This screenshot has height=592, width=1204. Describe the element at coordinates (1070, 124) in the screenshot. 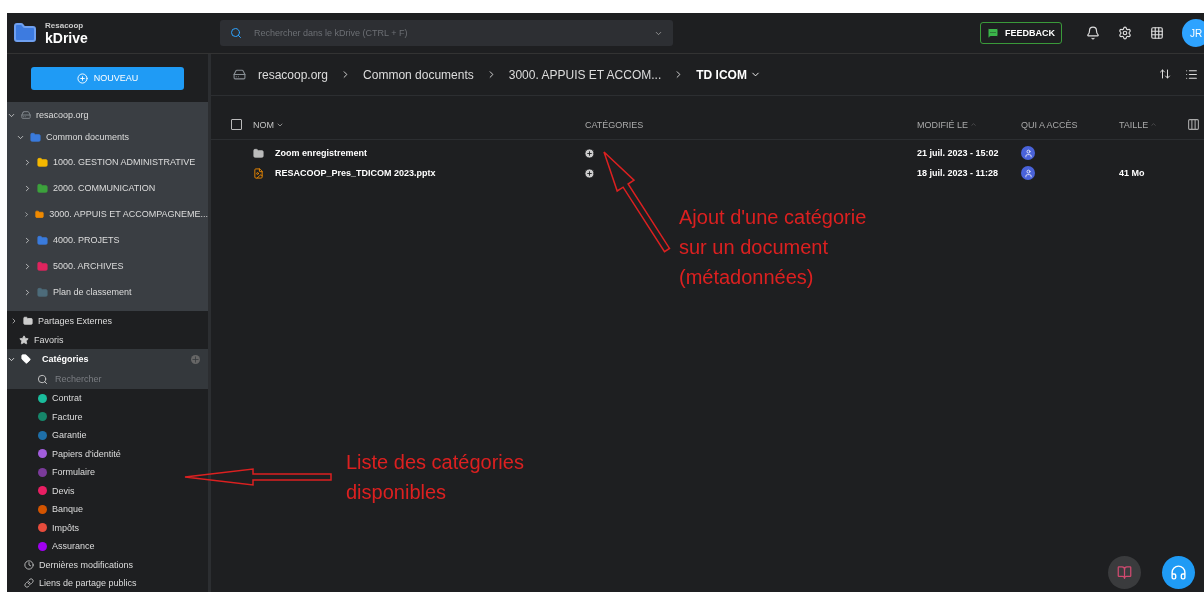

I see `column-header: QUI A ACCÈS` at that location.